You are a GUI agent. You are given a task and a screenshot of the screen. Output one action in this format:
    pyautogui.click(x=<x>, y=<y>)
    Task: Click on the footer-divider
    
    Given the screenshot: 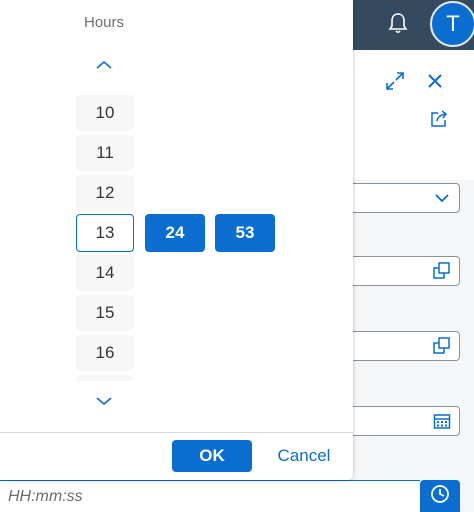 What is the action you would take?
    pyautogui.click(x=176, y=432)
    